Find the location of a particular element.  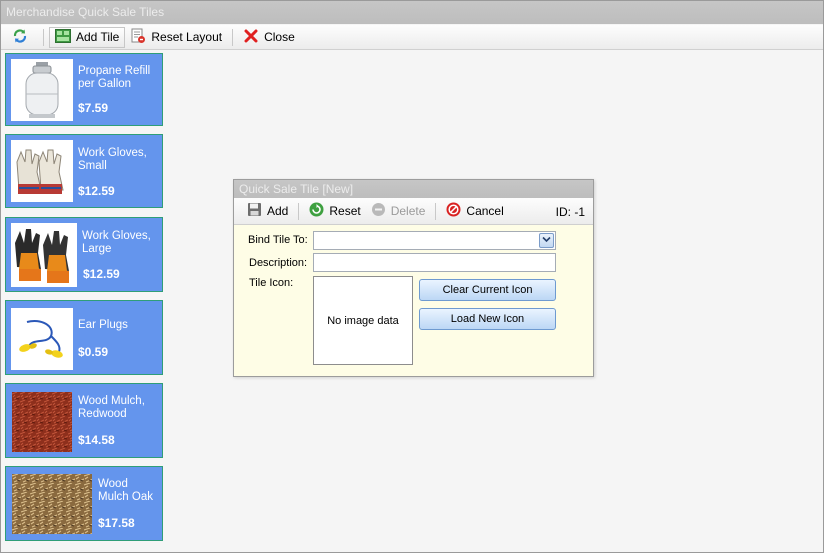

main-toolbar: Add Tile Reset Layout Close is located at coordinates (412, 37).